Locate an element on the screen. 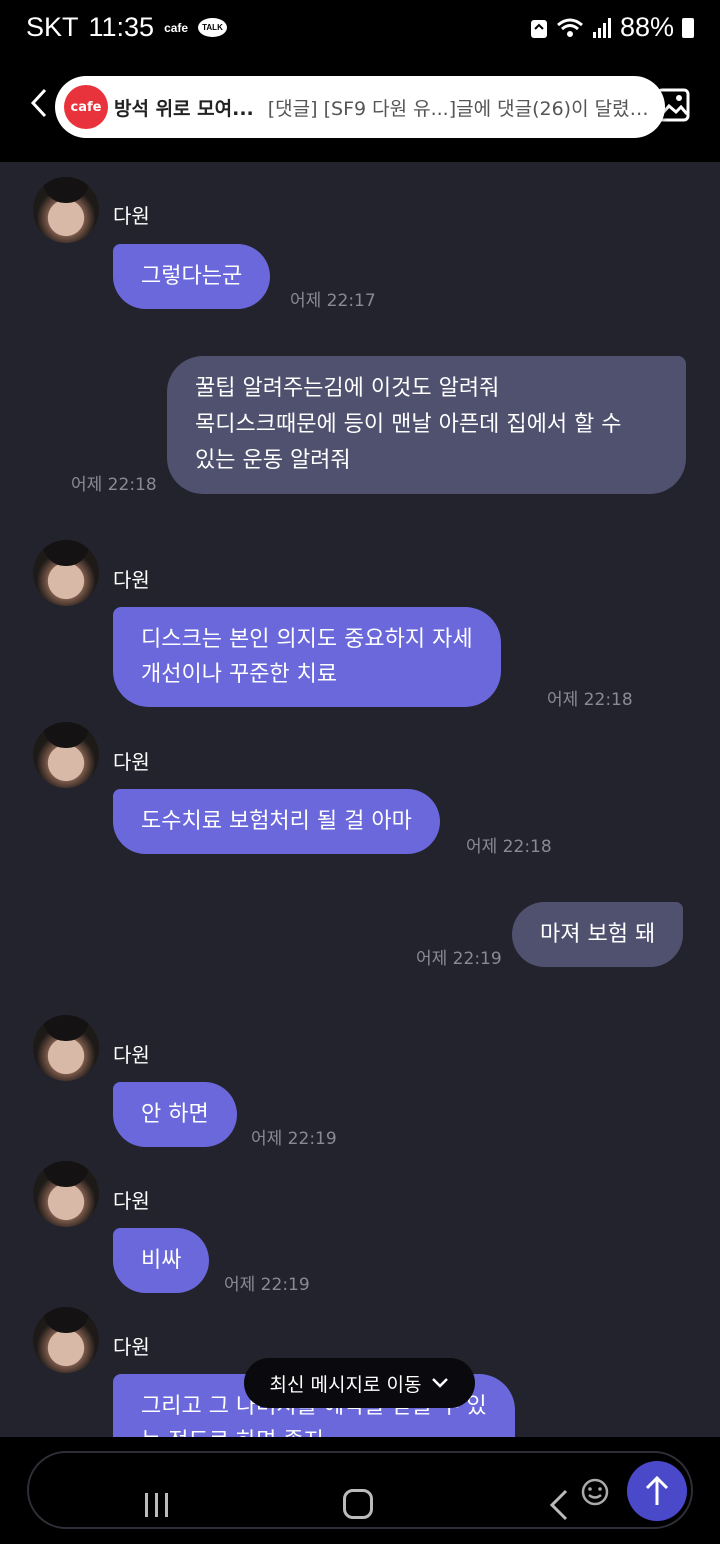 Image resolution: width=720 pixels, height=1544 pixels. message-bubble: 도수치료 보험처리 될 걸 아마 is located at coordinates (276, 821).